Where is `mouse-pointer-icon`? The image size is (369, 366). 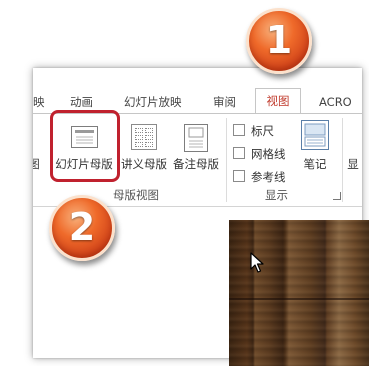 mouse-pointer-icon is located at coordinates (257, 262).